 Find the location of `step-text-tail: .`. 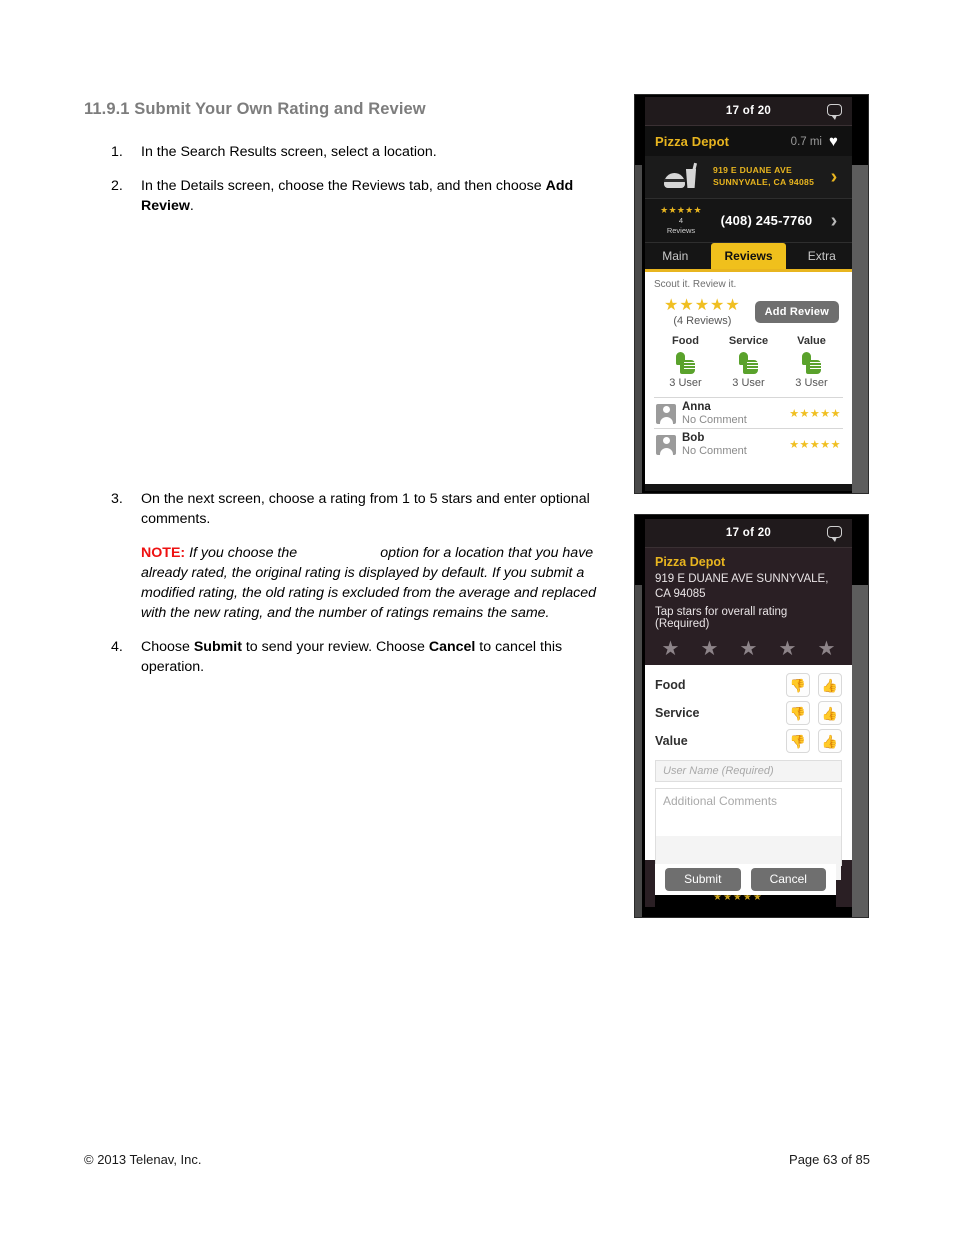

step-text-tail: . is located at coordinates (191, 206).